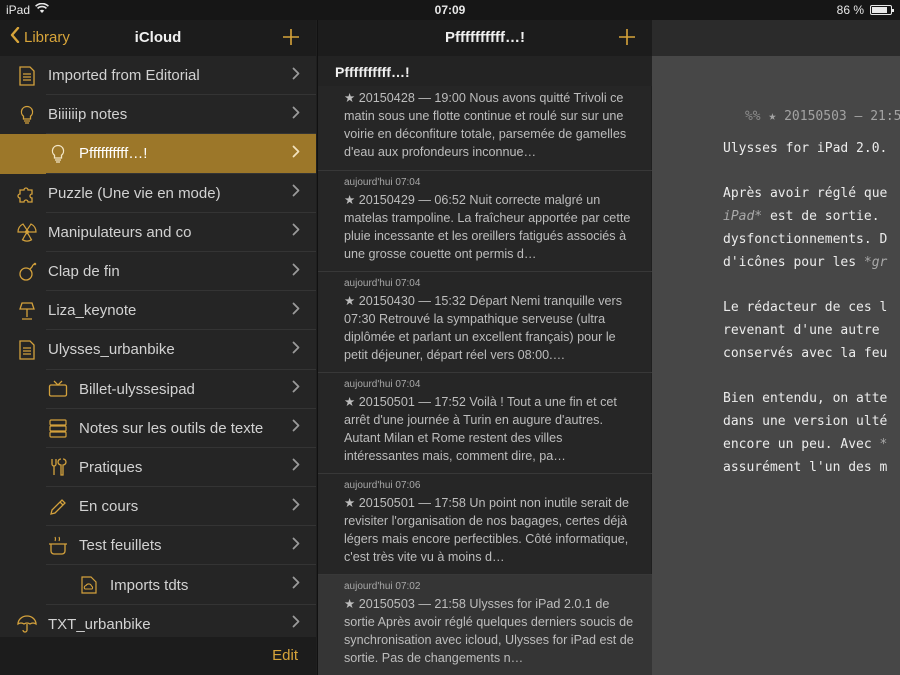 The height and width of the screenshot is (675, 900). What do you see at coordinates (821, 216) in the screenshot?
I see `text-run: est de sortie.` at bounding box center [821, 216].